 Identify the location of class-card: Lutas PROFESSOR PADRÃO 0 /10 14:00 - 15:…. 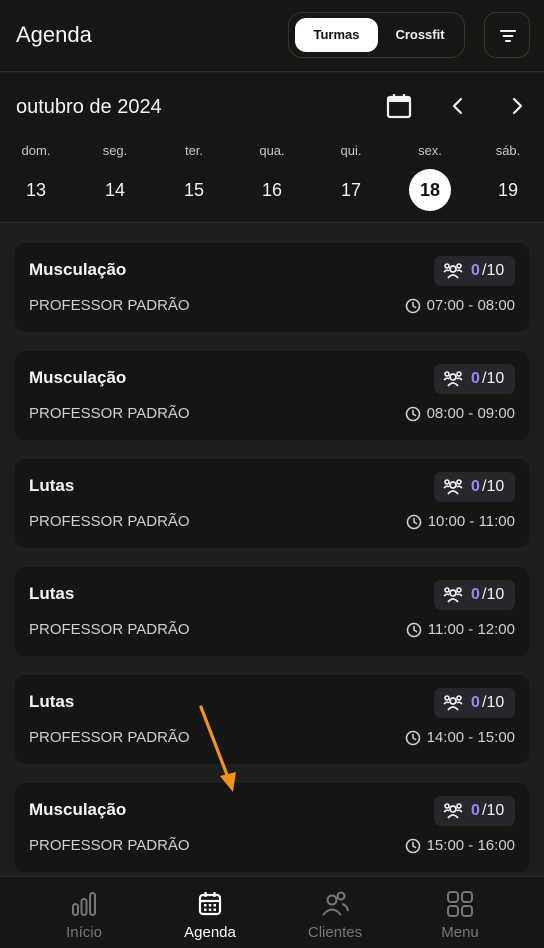
(272, 719).